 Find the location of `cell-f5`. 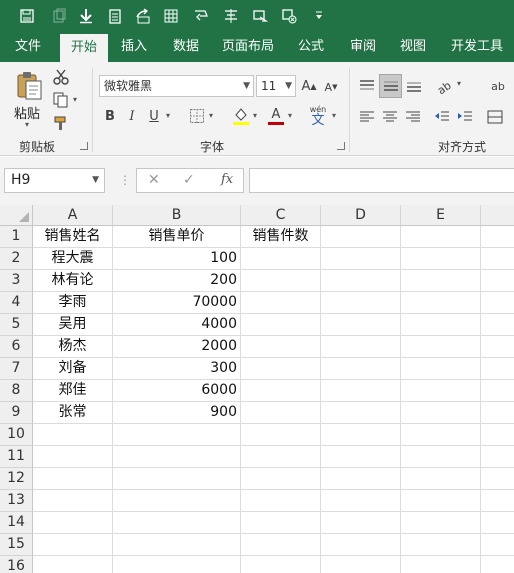

cell-f5 is located at coordinates (497, 325).